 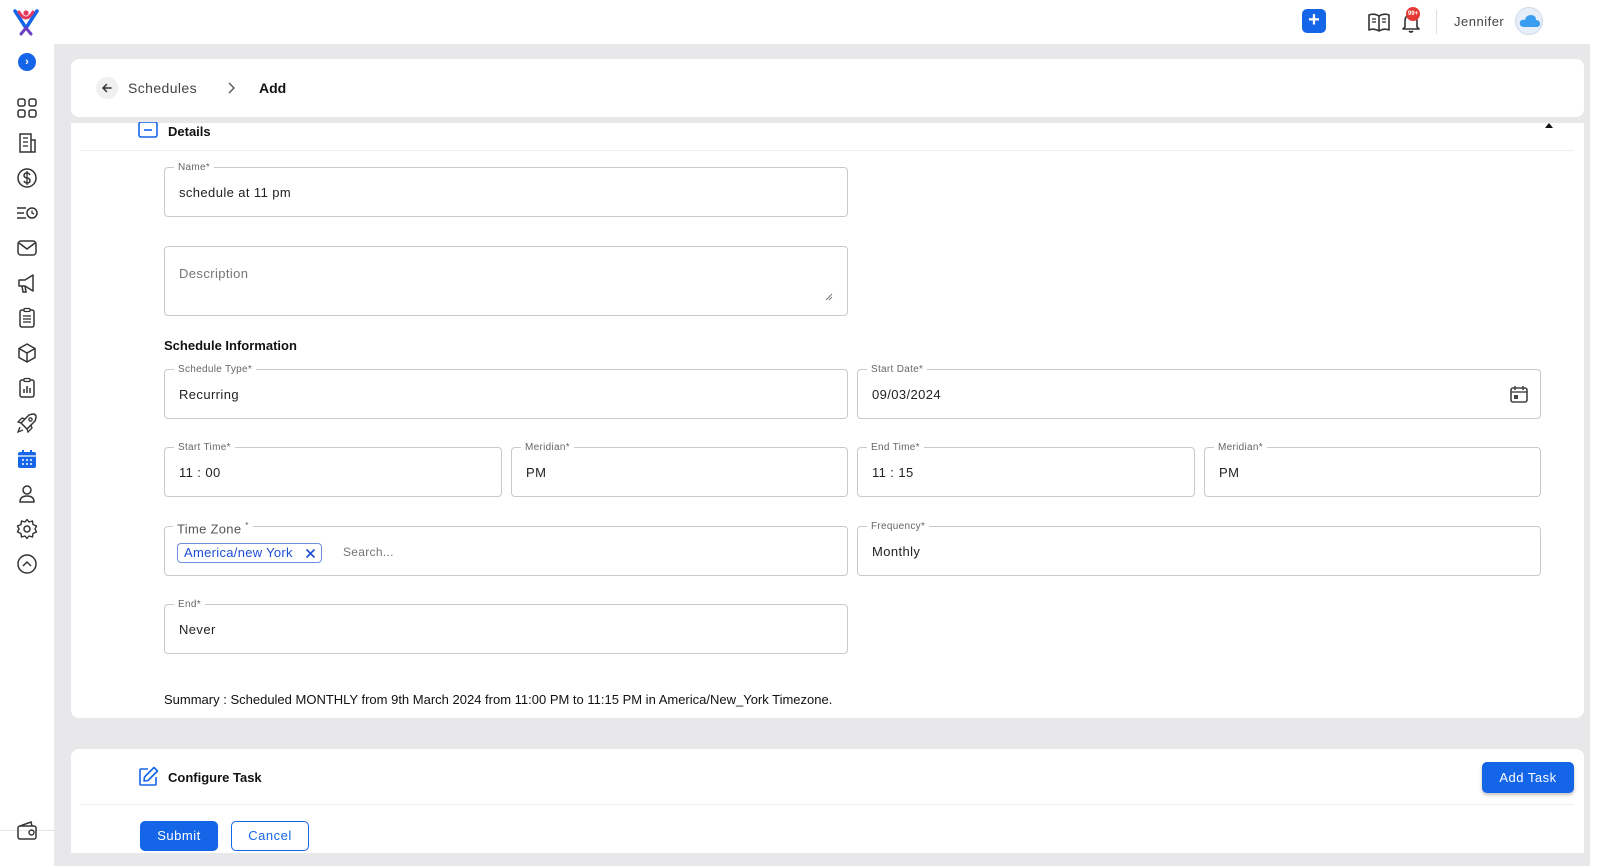 I want to click on start-time-label: Start Time*, so click(x=204, y=447).